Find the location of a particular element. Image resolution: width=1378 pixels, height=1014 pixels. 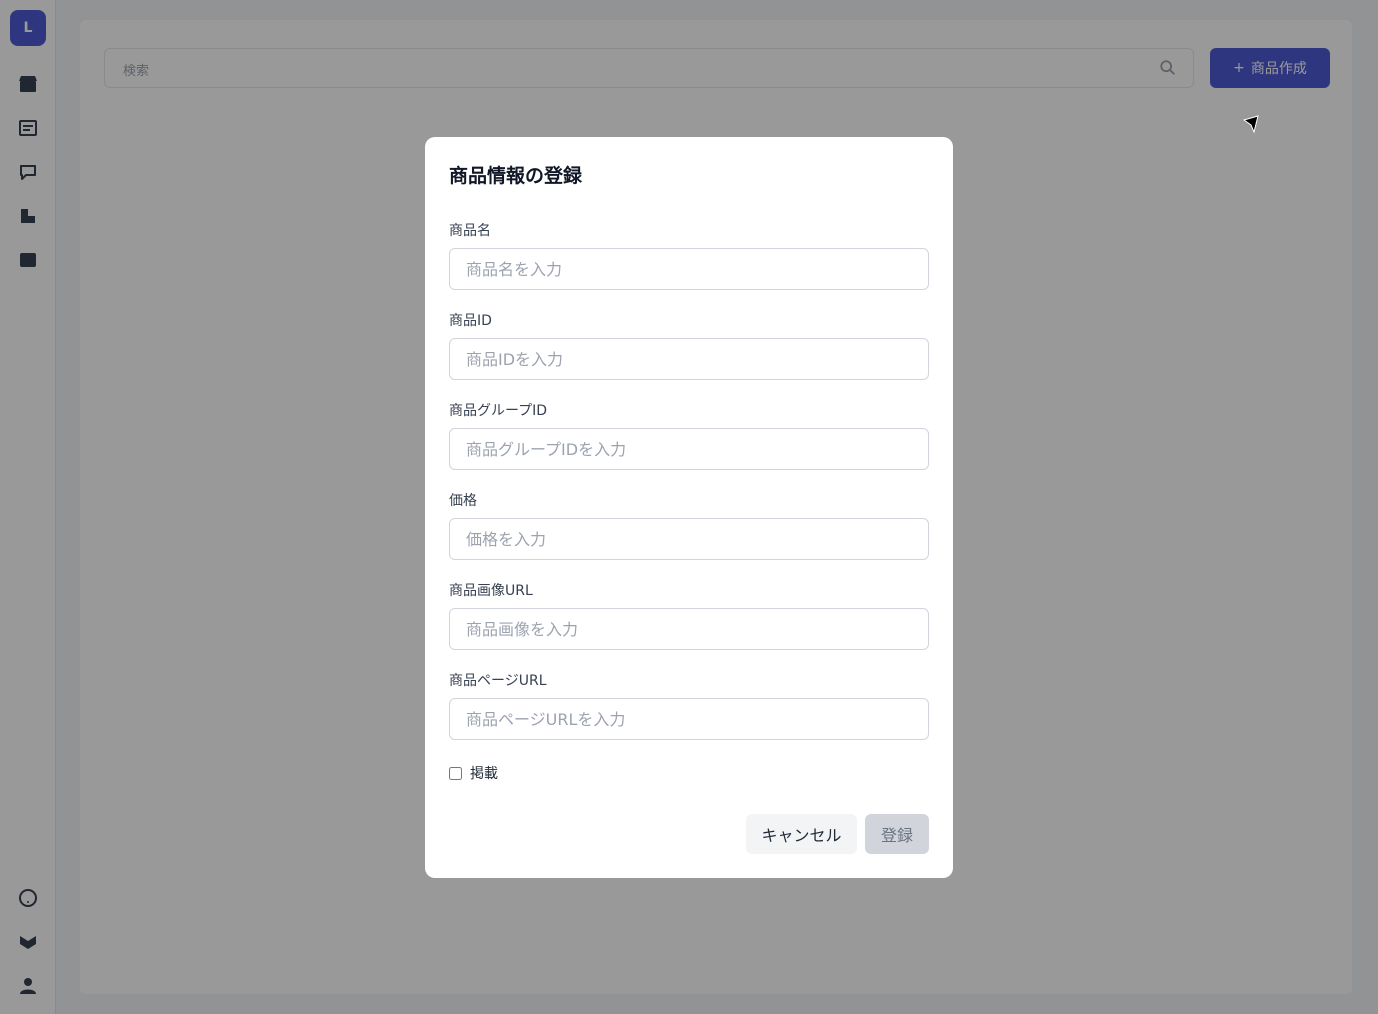

product-name-label: 商品名 is located at coordinates (470, 231).